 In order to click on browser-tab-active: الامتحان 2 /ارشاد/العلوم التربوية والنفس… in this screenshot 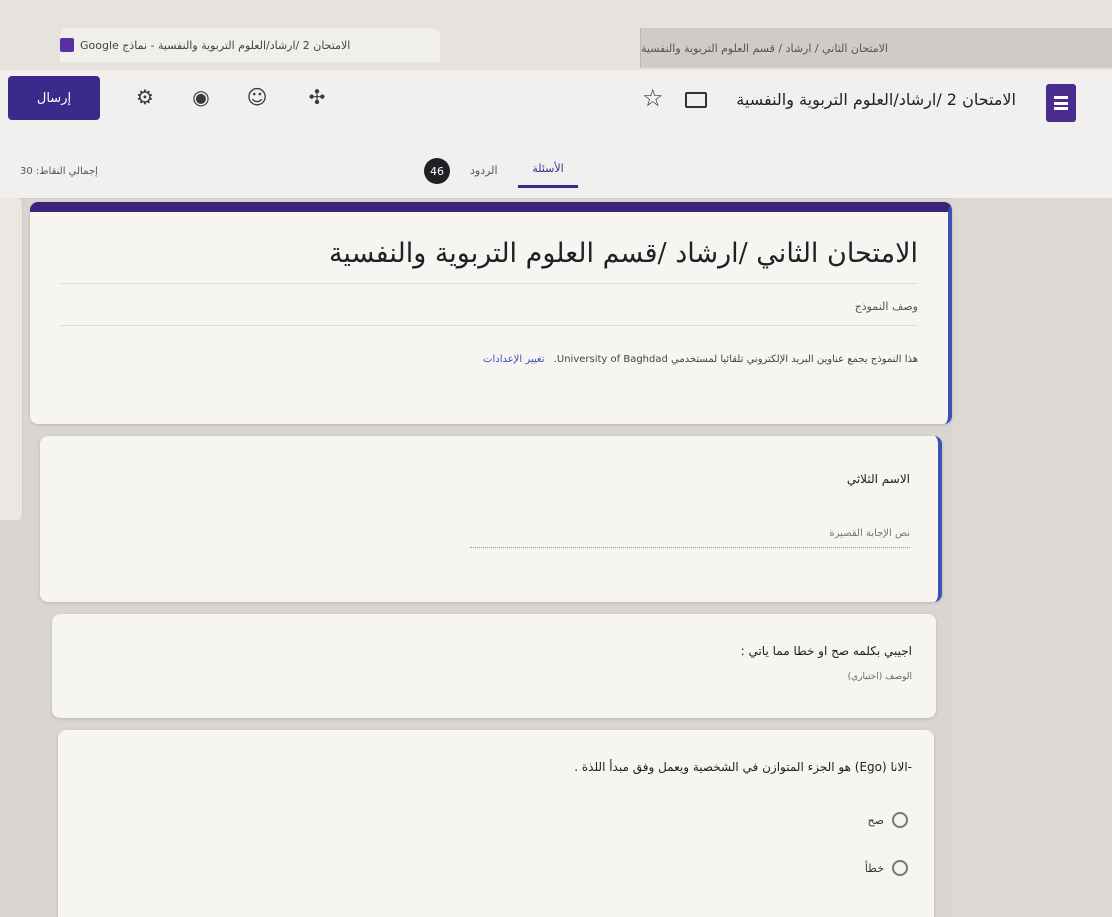, I will do `click(250, 45)`.